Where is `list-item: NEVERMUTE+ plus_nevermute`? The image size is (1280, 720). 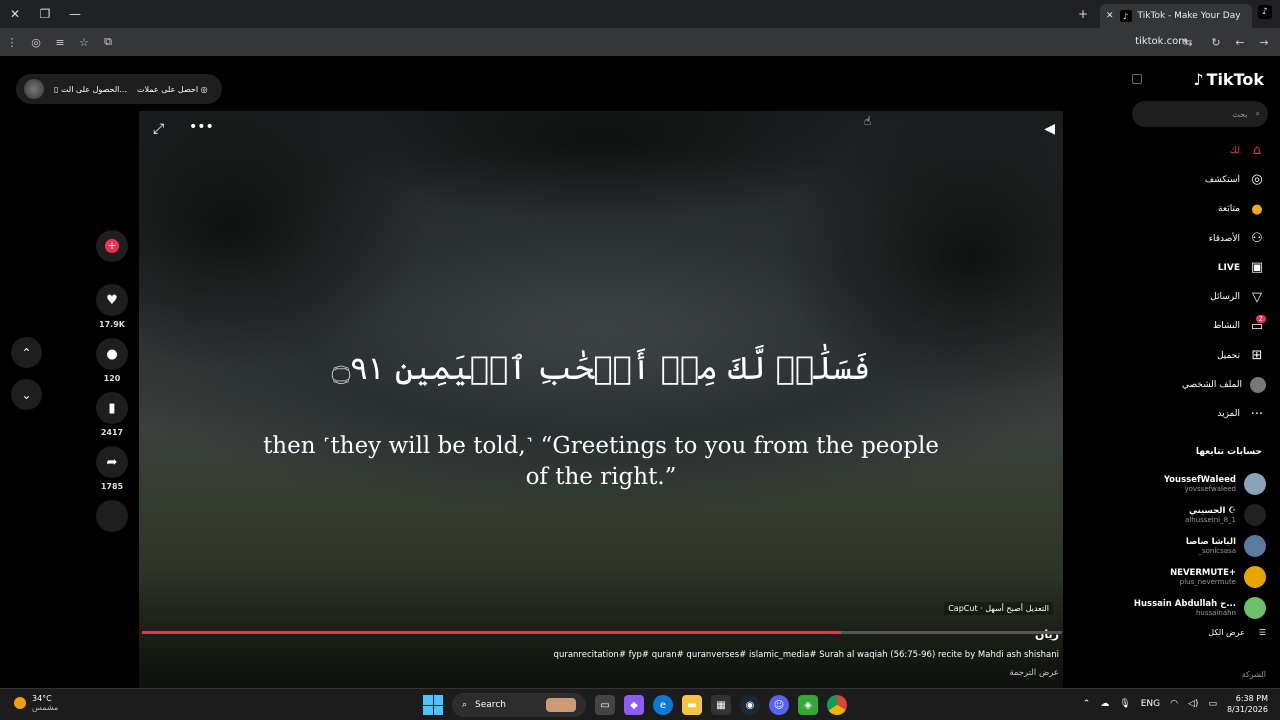 list-item: NEVERMUTE+ plus_nevermute is located at coordinates (1200, 576).